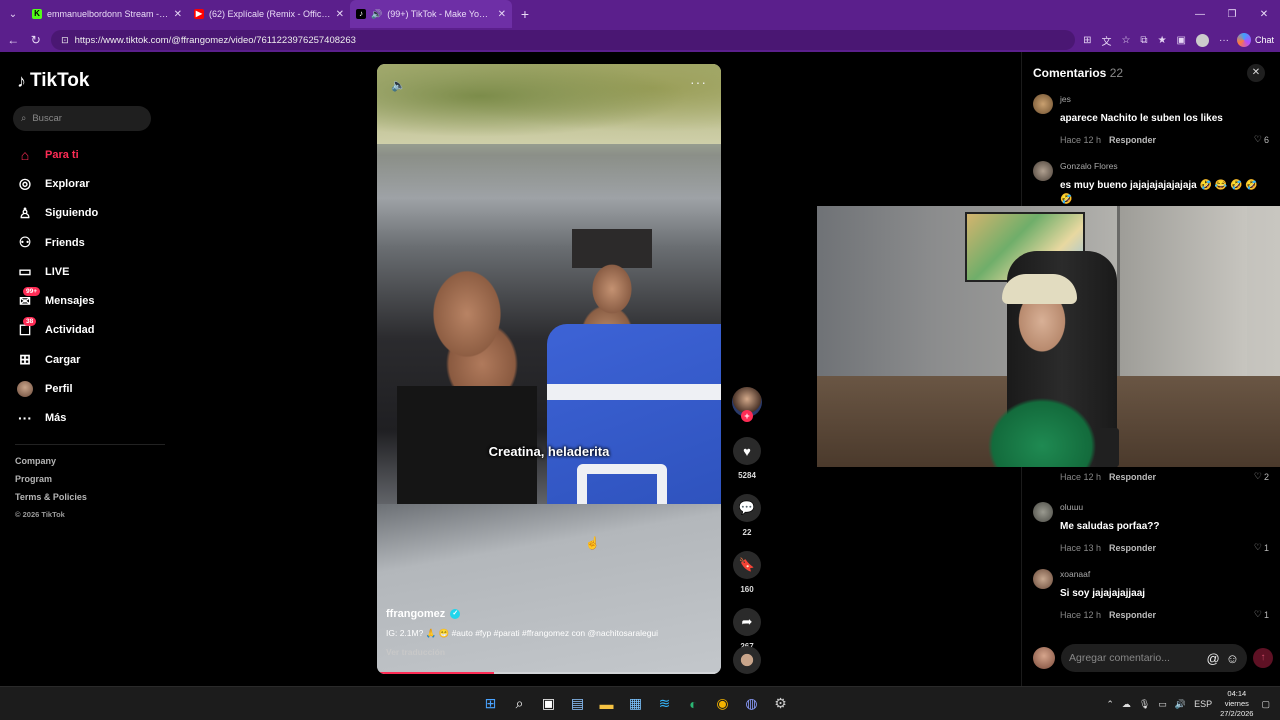 This screenshot has width=1280, height=720. Describe the element at coordinates (47, 118) in the screenshot. I see `search-placeholder: Buscar` at that location.